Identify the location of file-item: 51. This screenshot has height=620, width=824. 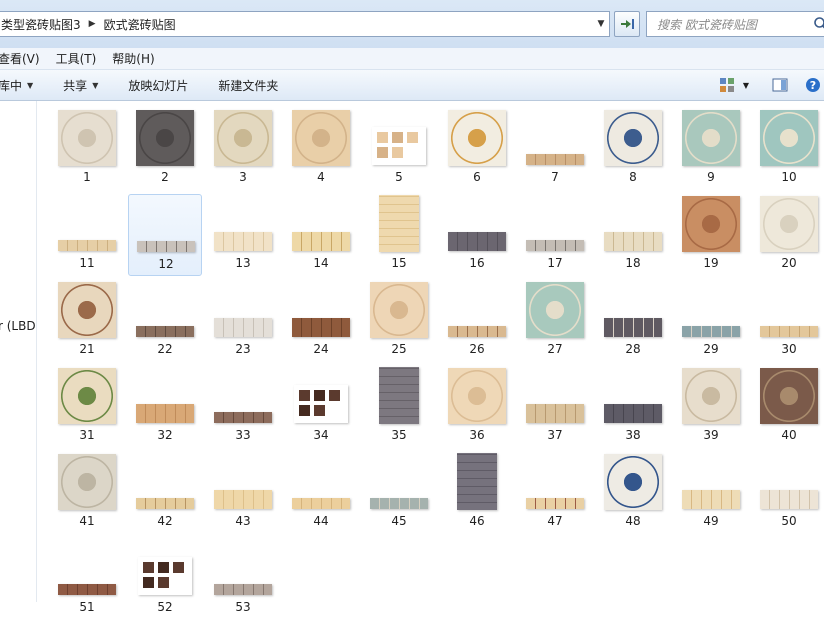
(87, 579).